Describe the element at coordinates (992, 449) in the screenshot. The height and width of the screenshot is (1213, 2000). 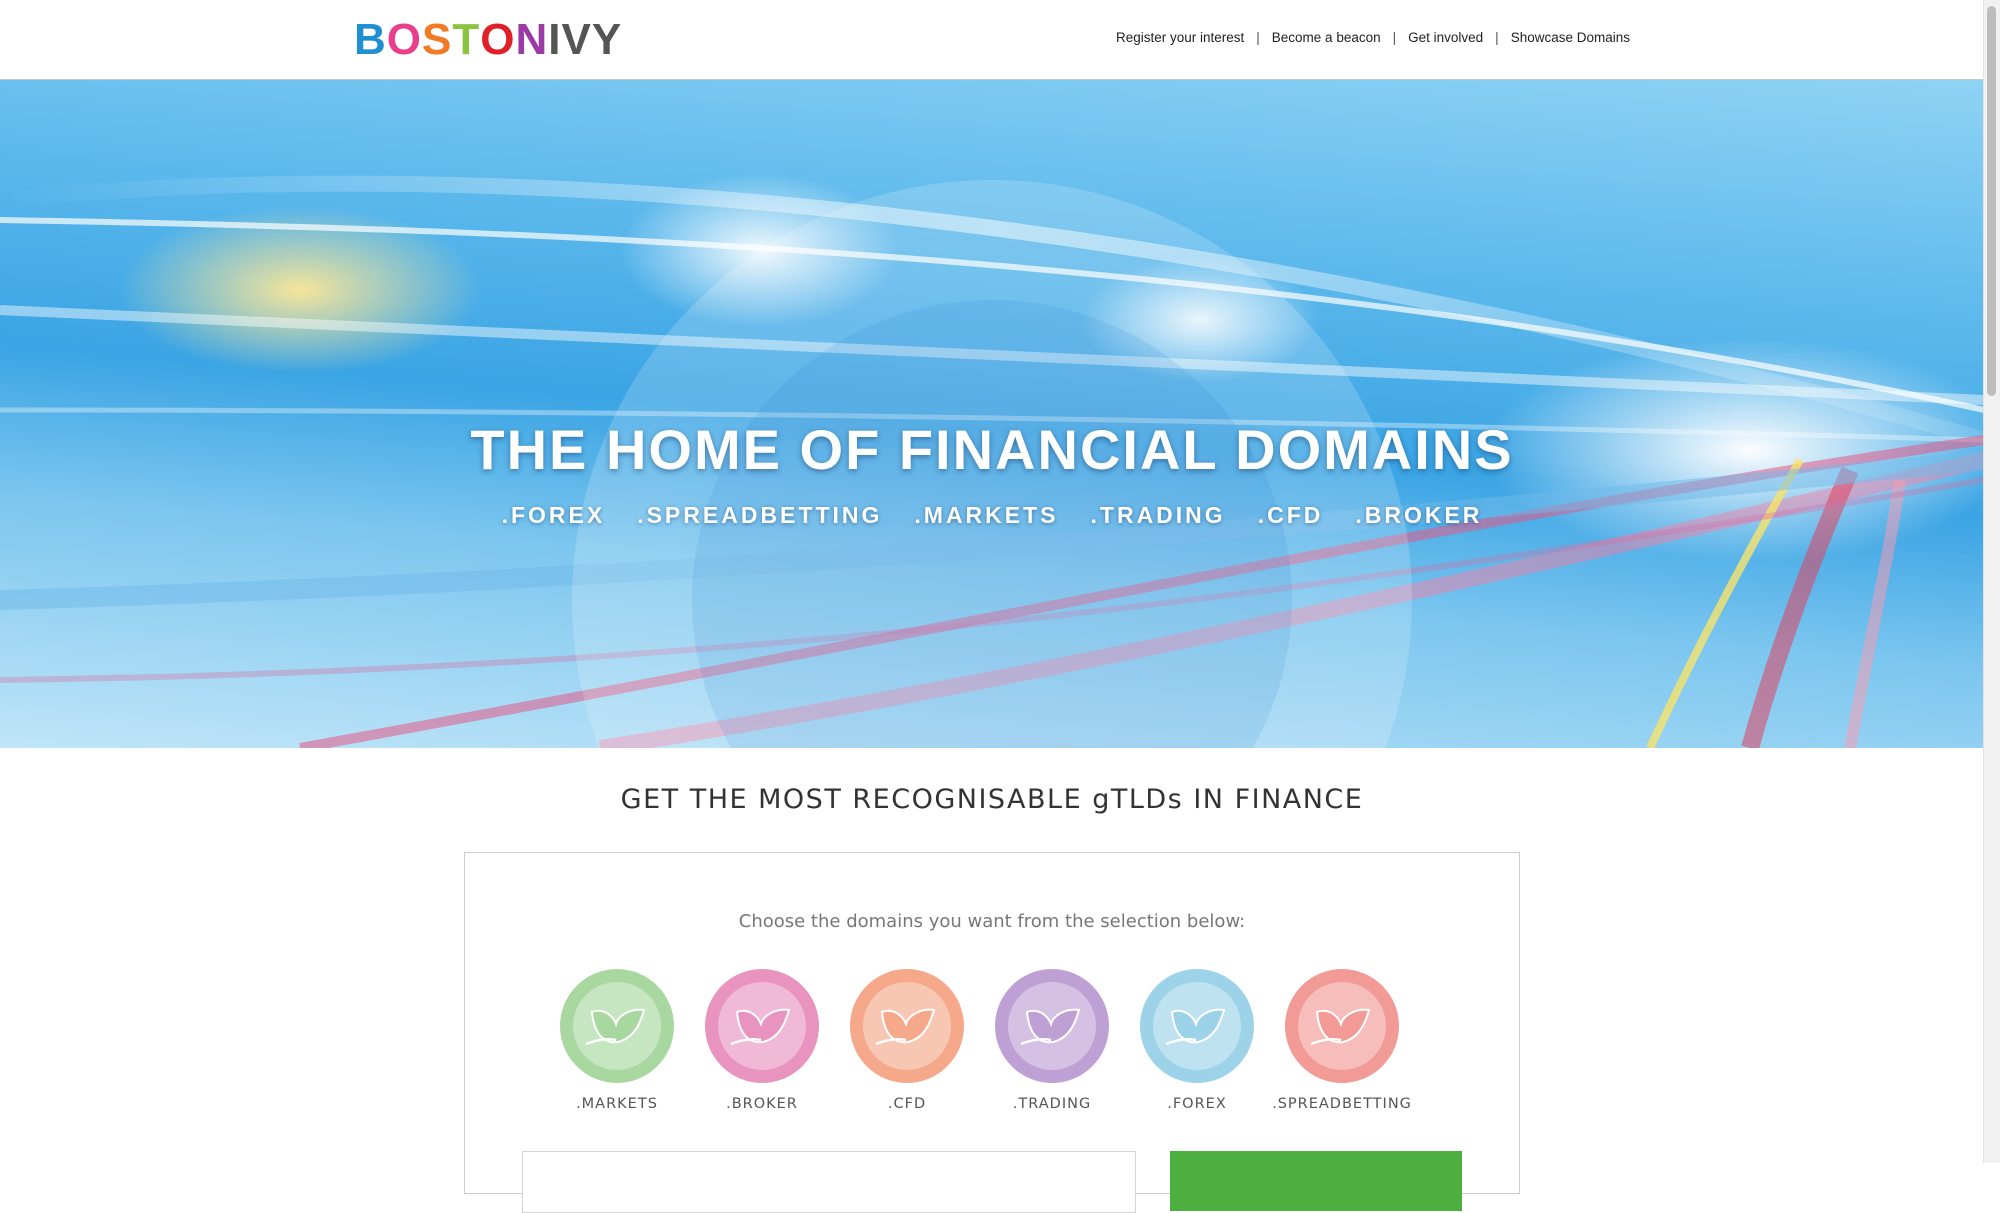
I see `hero-title: THE HOME OF FINANCIAL DOMAINS` at that location.